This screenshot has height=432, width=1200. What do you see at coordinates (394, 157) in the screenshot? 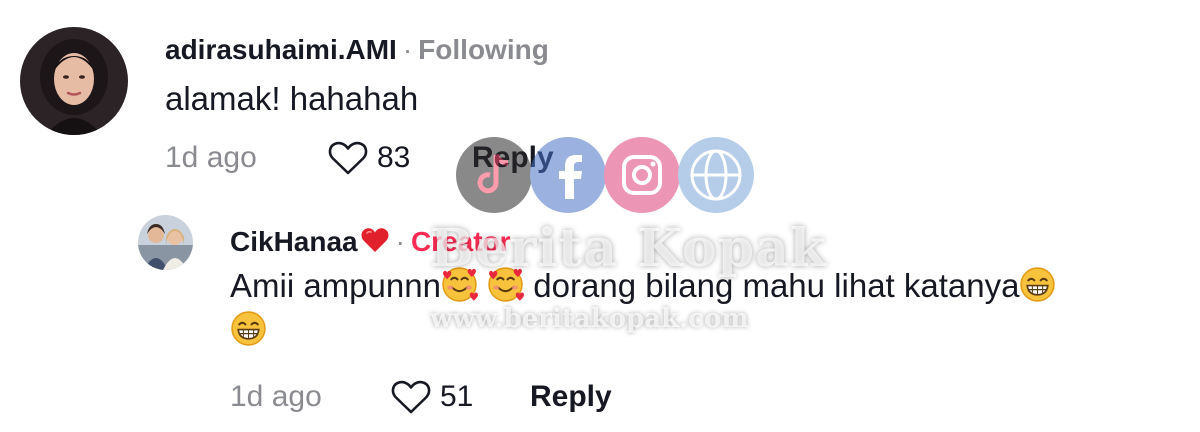
I see `like-count: 83` at bounding box center [394, 157].